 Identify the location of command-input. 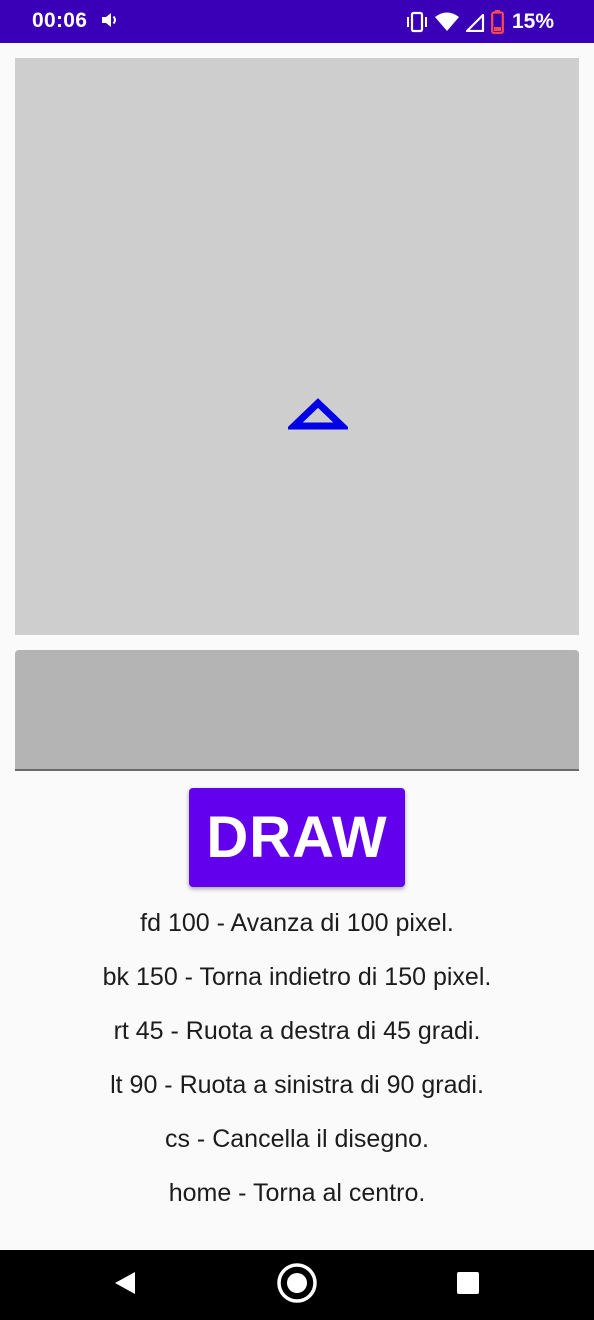
(297, 710).